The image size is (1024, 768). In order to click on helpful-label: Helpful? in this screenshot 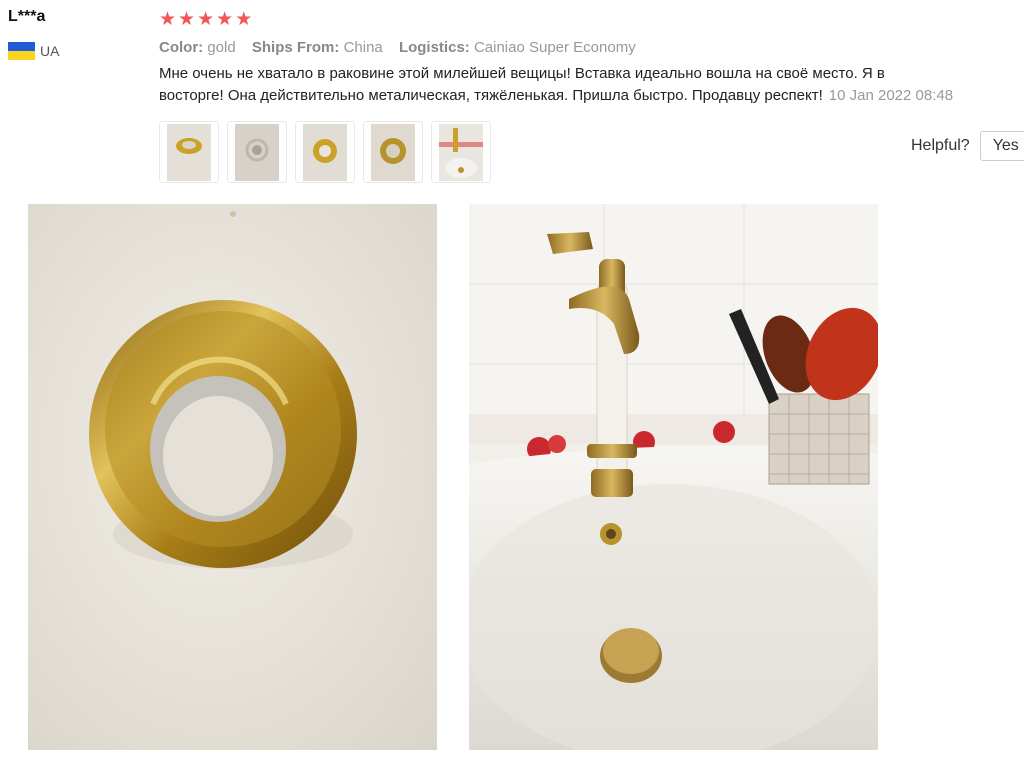, I will do `click(940, 145)`.